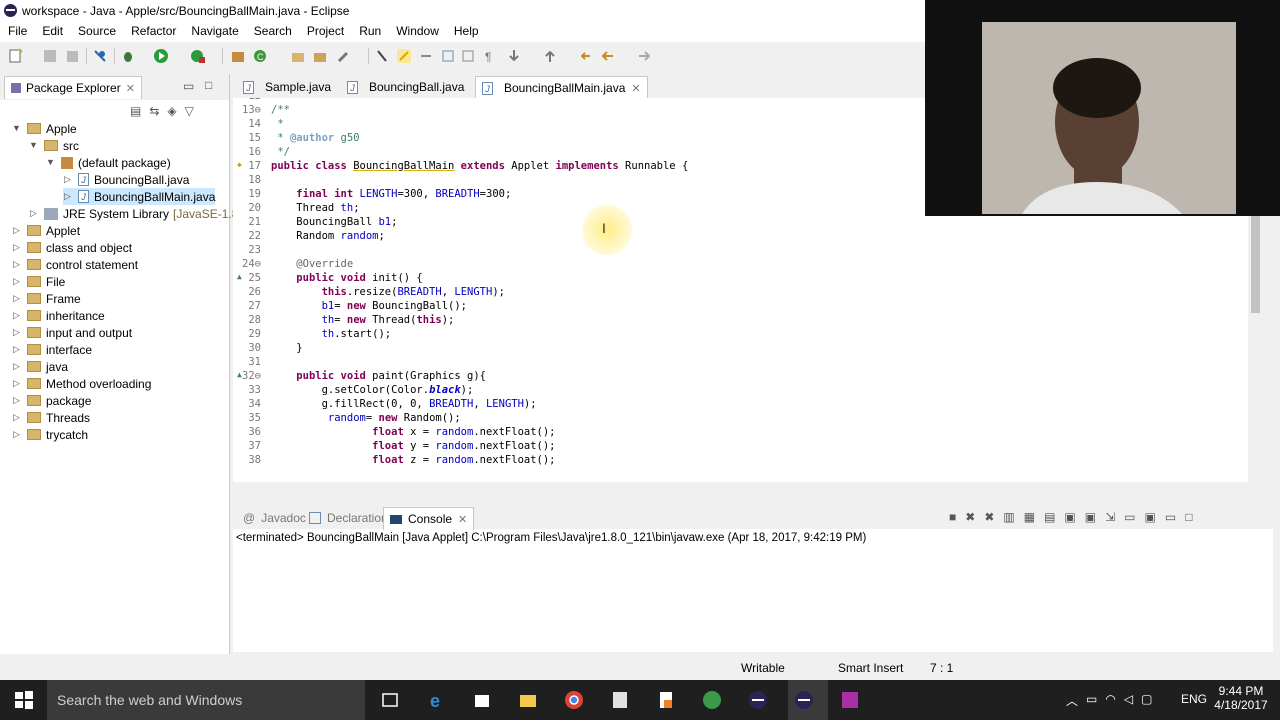  What do you see at coordinates (438, 700) in the screenshot?
I see `edge-icon: e` at bounding box center [438, 700].